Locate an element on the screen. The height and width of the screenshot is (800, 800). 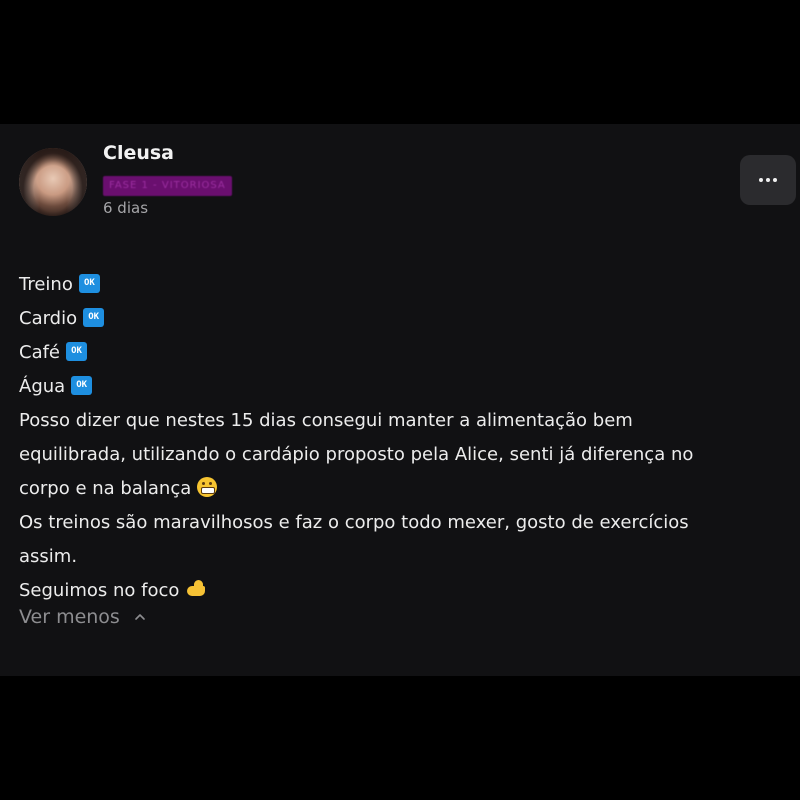
chevron-up-icon is located at coordinates (140, 617).